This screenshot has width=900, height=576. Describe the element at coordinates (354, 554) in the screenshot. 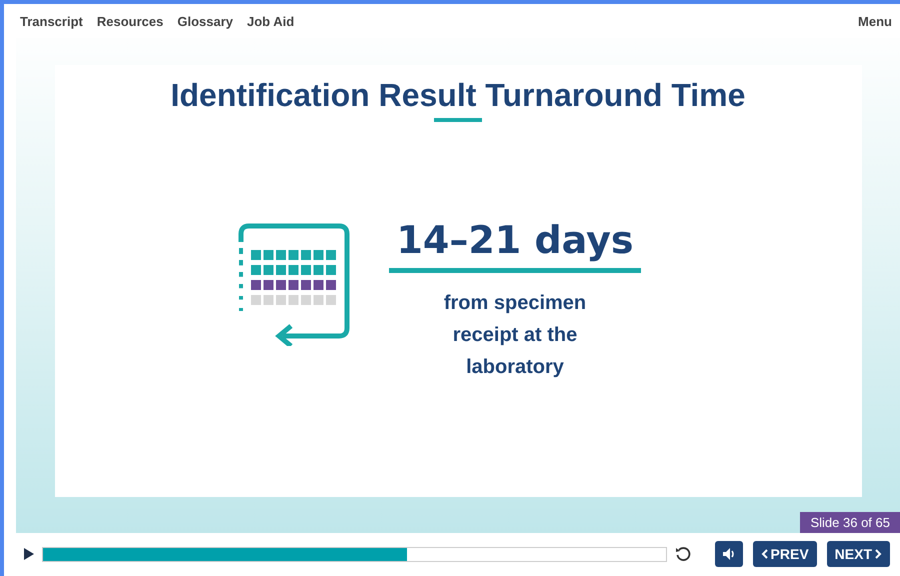

I see `progress-bar` at that location.